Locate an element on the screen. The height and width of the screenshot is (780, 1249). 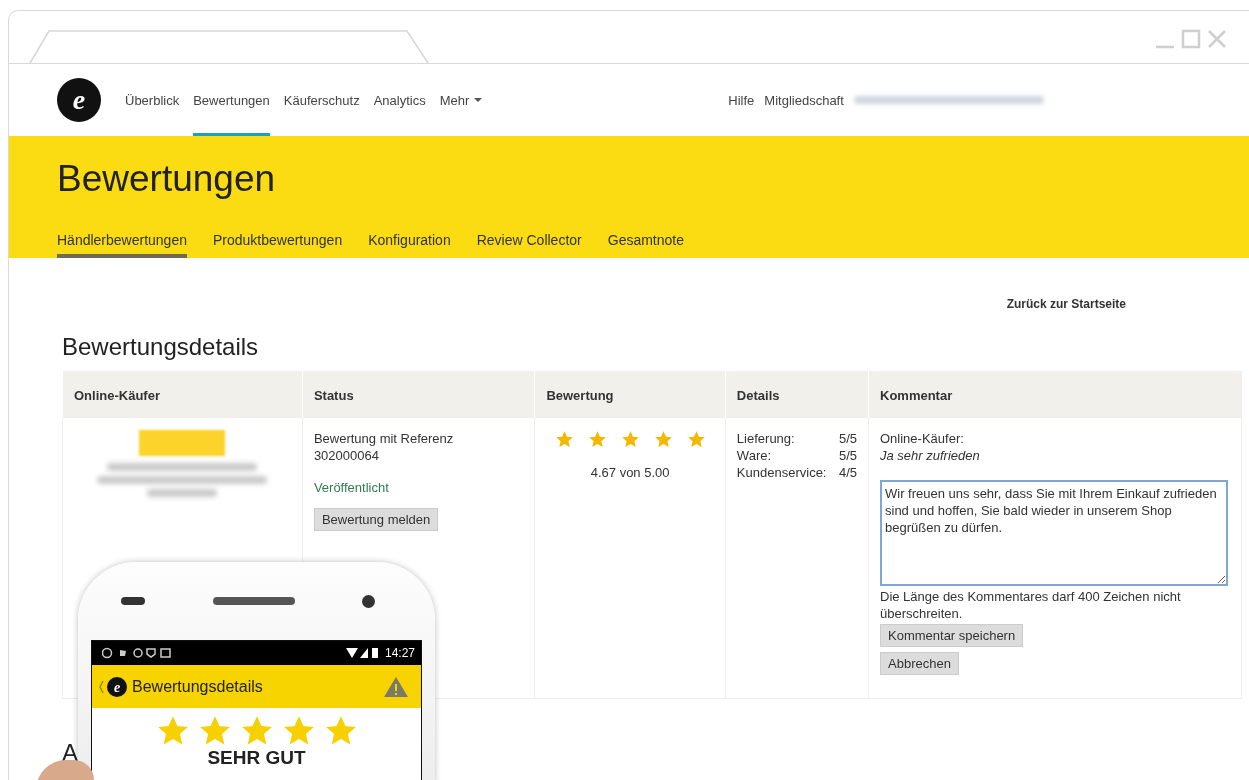
nav-link: Mehr is located at coordinates (461, 100).